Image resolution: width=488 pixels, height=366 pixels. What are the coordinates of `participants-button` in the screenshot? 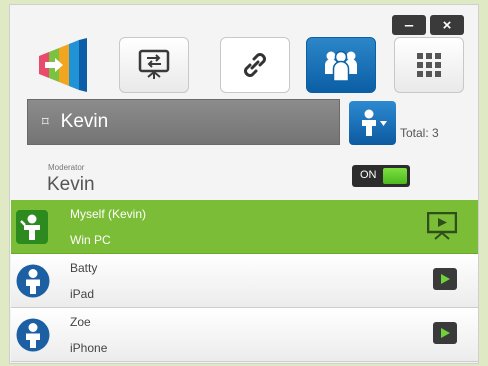 It's located at (341, 65).